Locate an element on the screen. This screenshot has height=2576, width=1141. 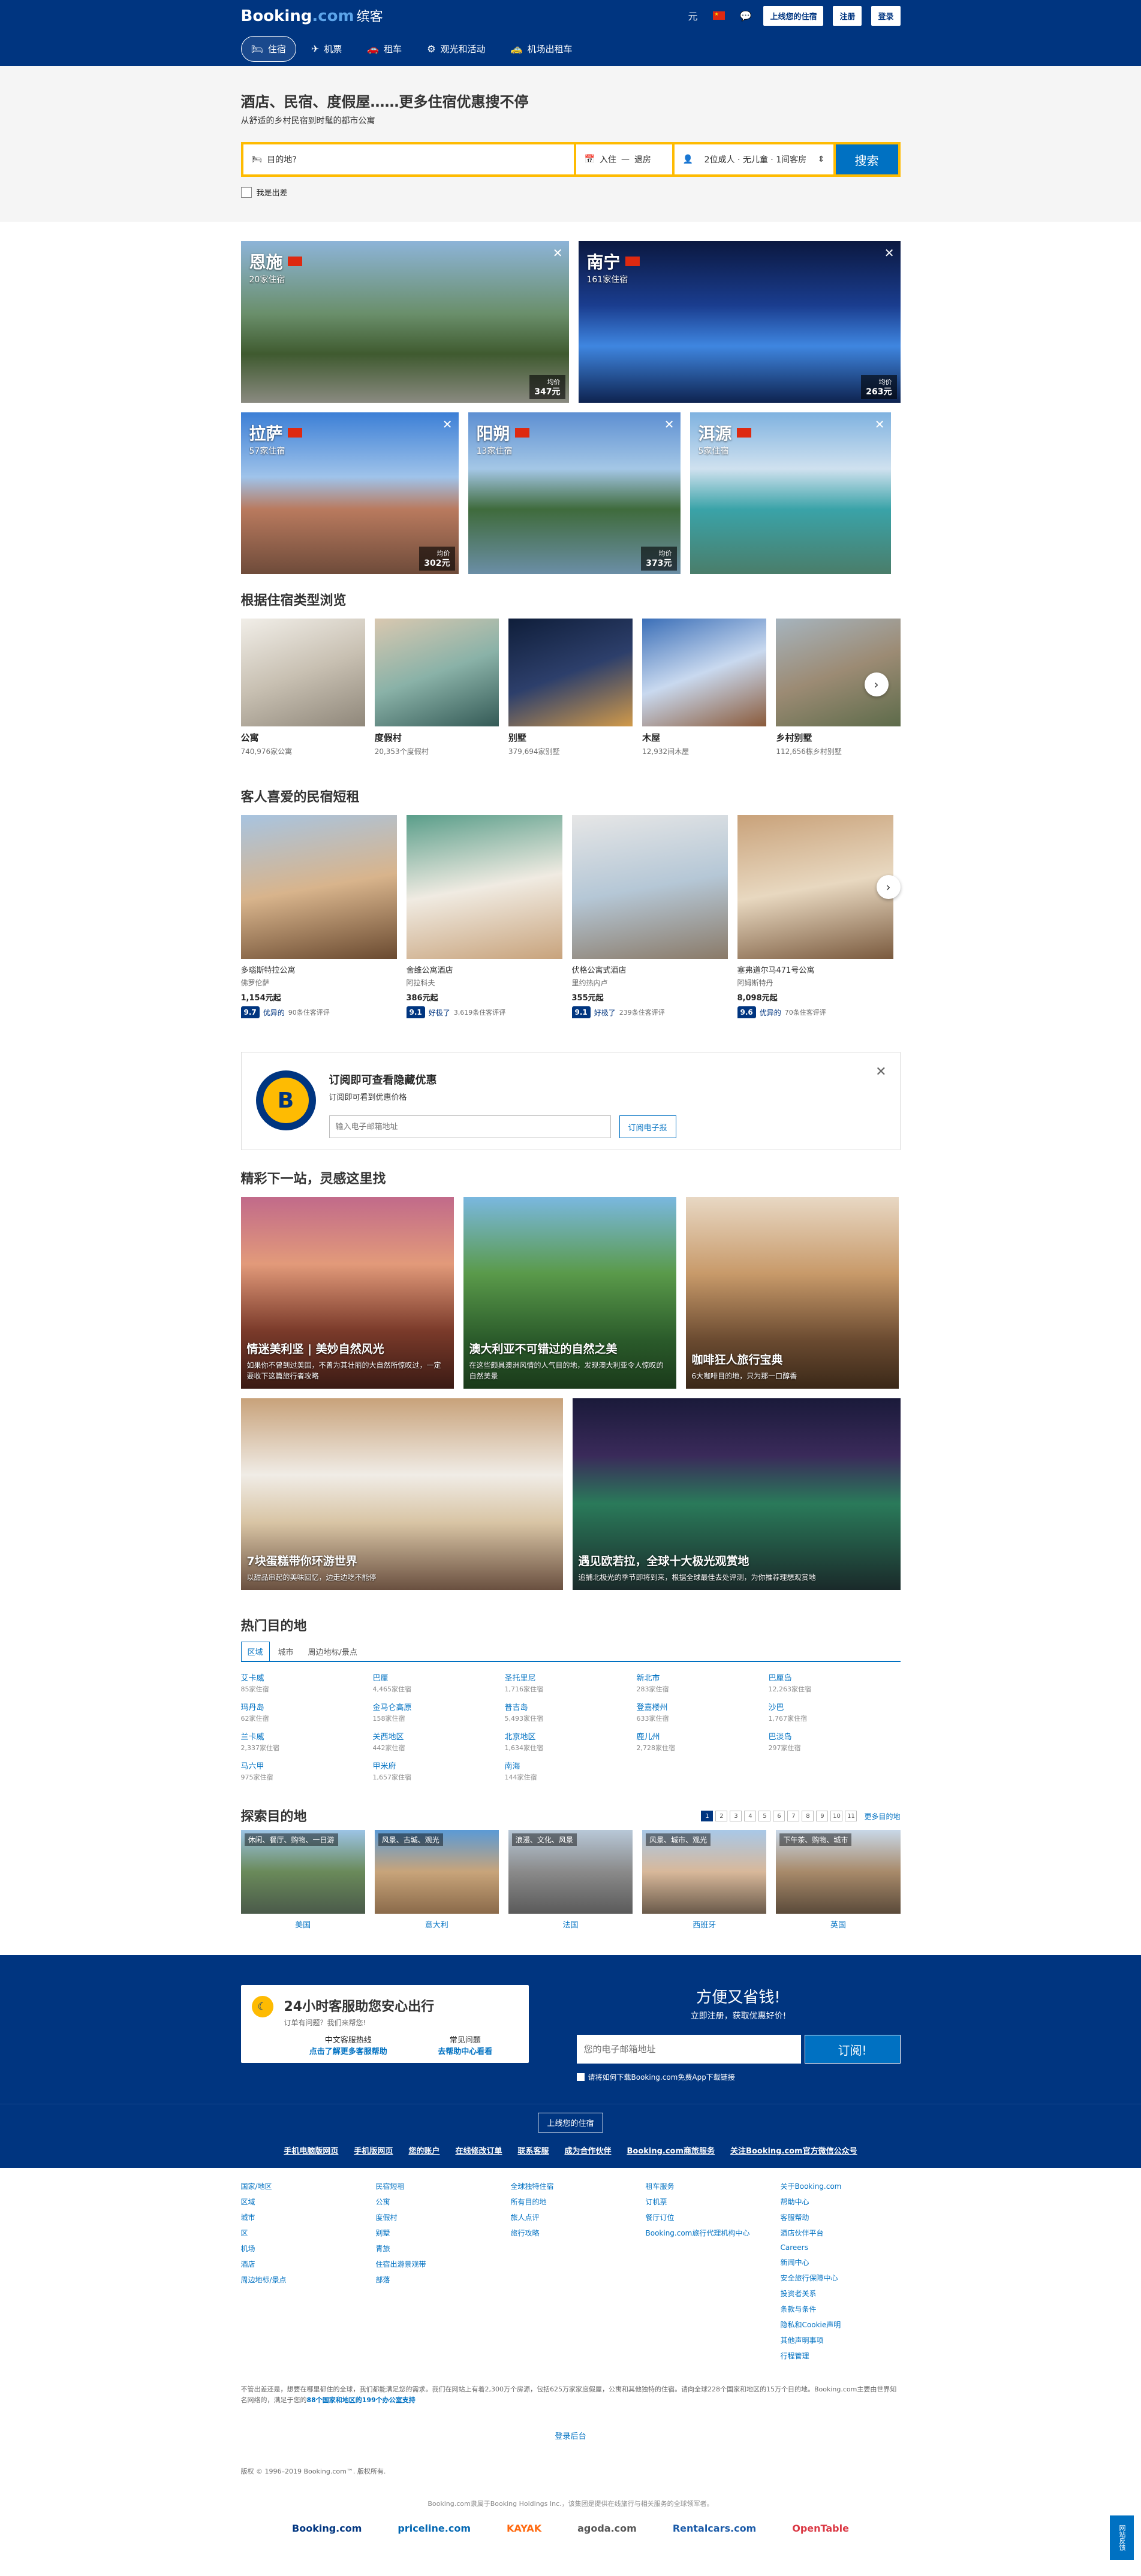
explore-card: 风景、古城、观光意大利 is located at coordinates (437, 1880).